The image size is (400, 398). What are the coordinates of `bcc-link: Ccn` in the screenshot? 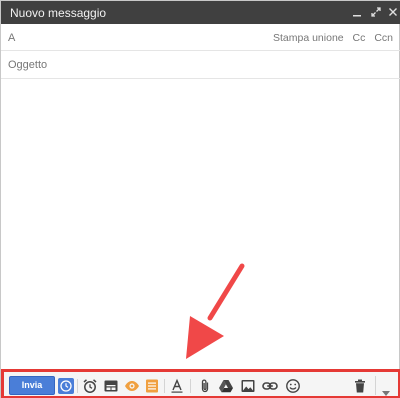 It's located at (383, 38).